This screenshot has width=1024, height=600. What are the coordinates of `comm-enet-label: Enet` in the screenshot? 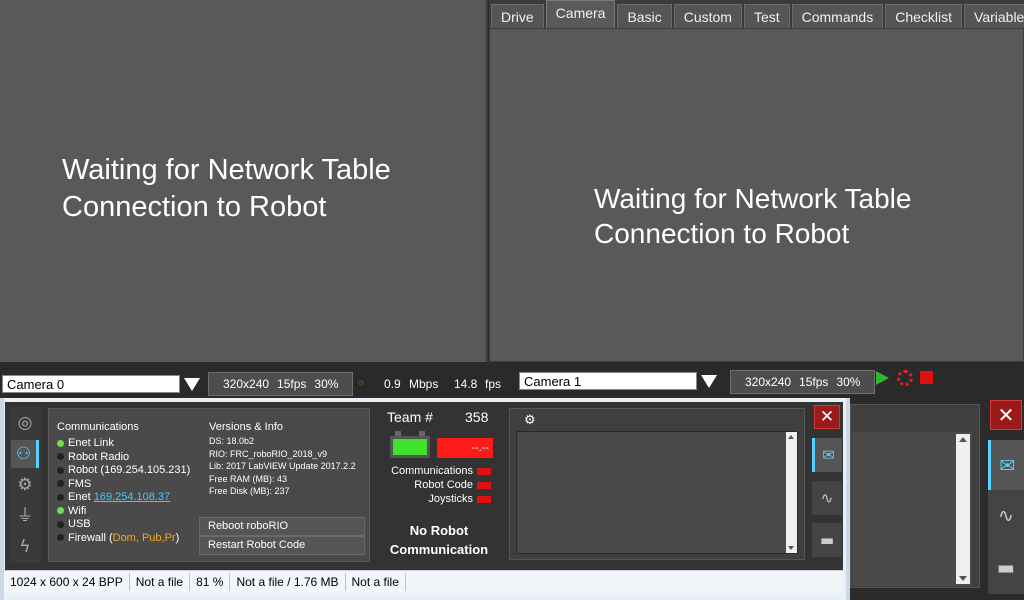 It's located at (79, 497).